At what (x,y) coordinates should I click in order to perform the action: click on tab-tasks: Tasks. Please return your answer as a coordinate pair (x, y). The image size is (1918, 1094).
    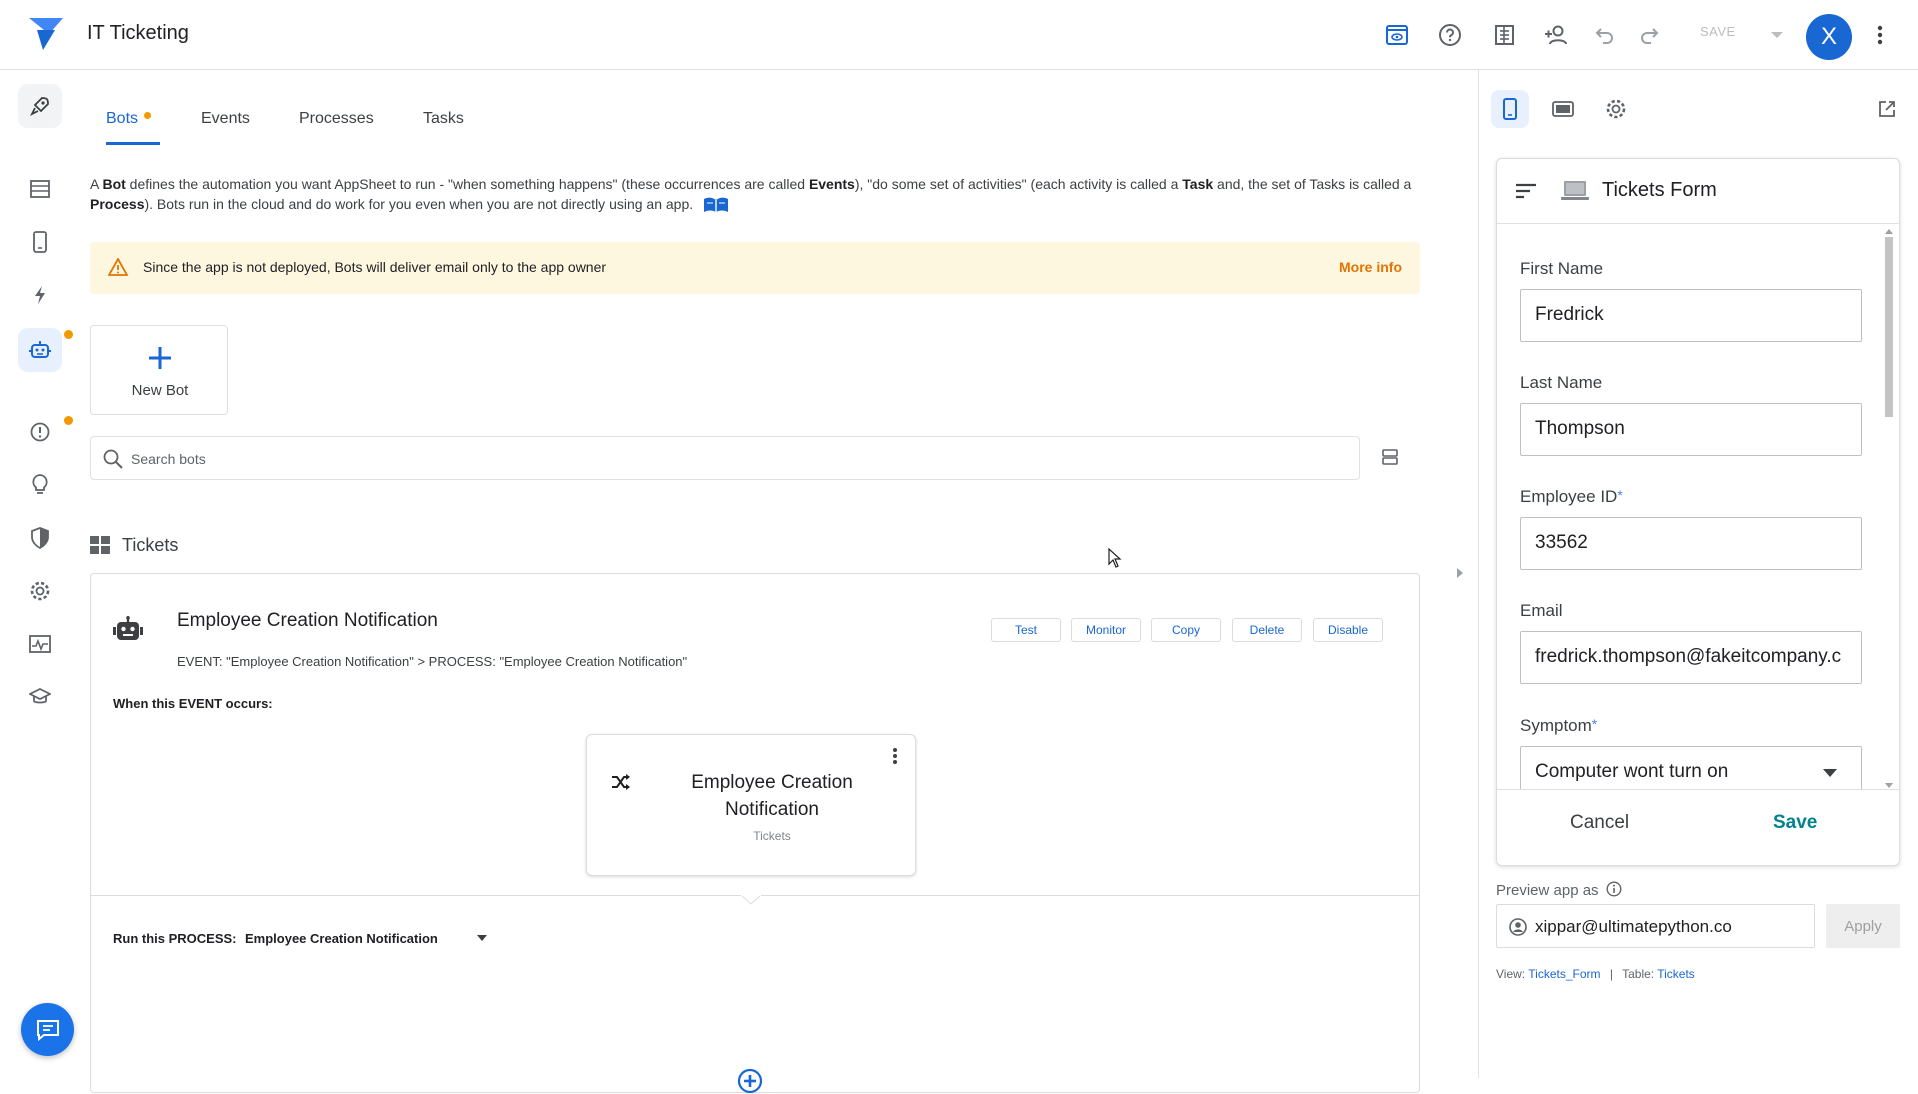
    Looking at the image, I should click on (443, 119).